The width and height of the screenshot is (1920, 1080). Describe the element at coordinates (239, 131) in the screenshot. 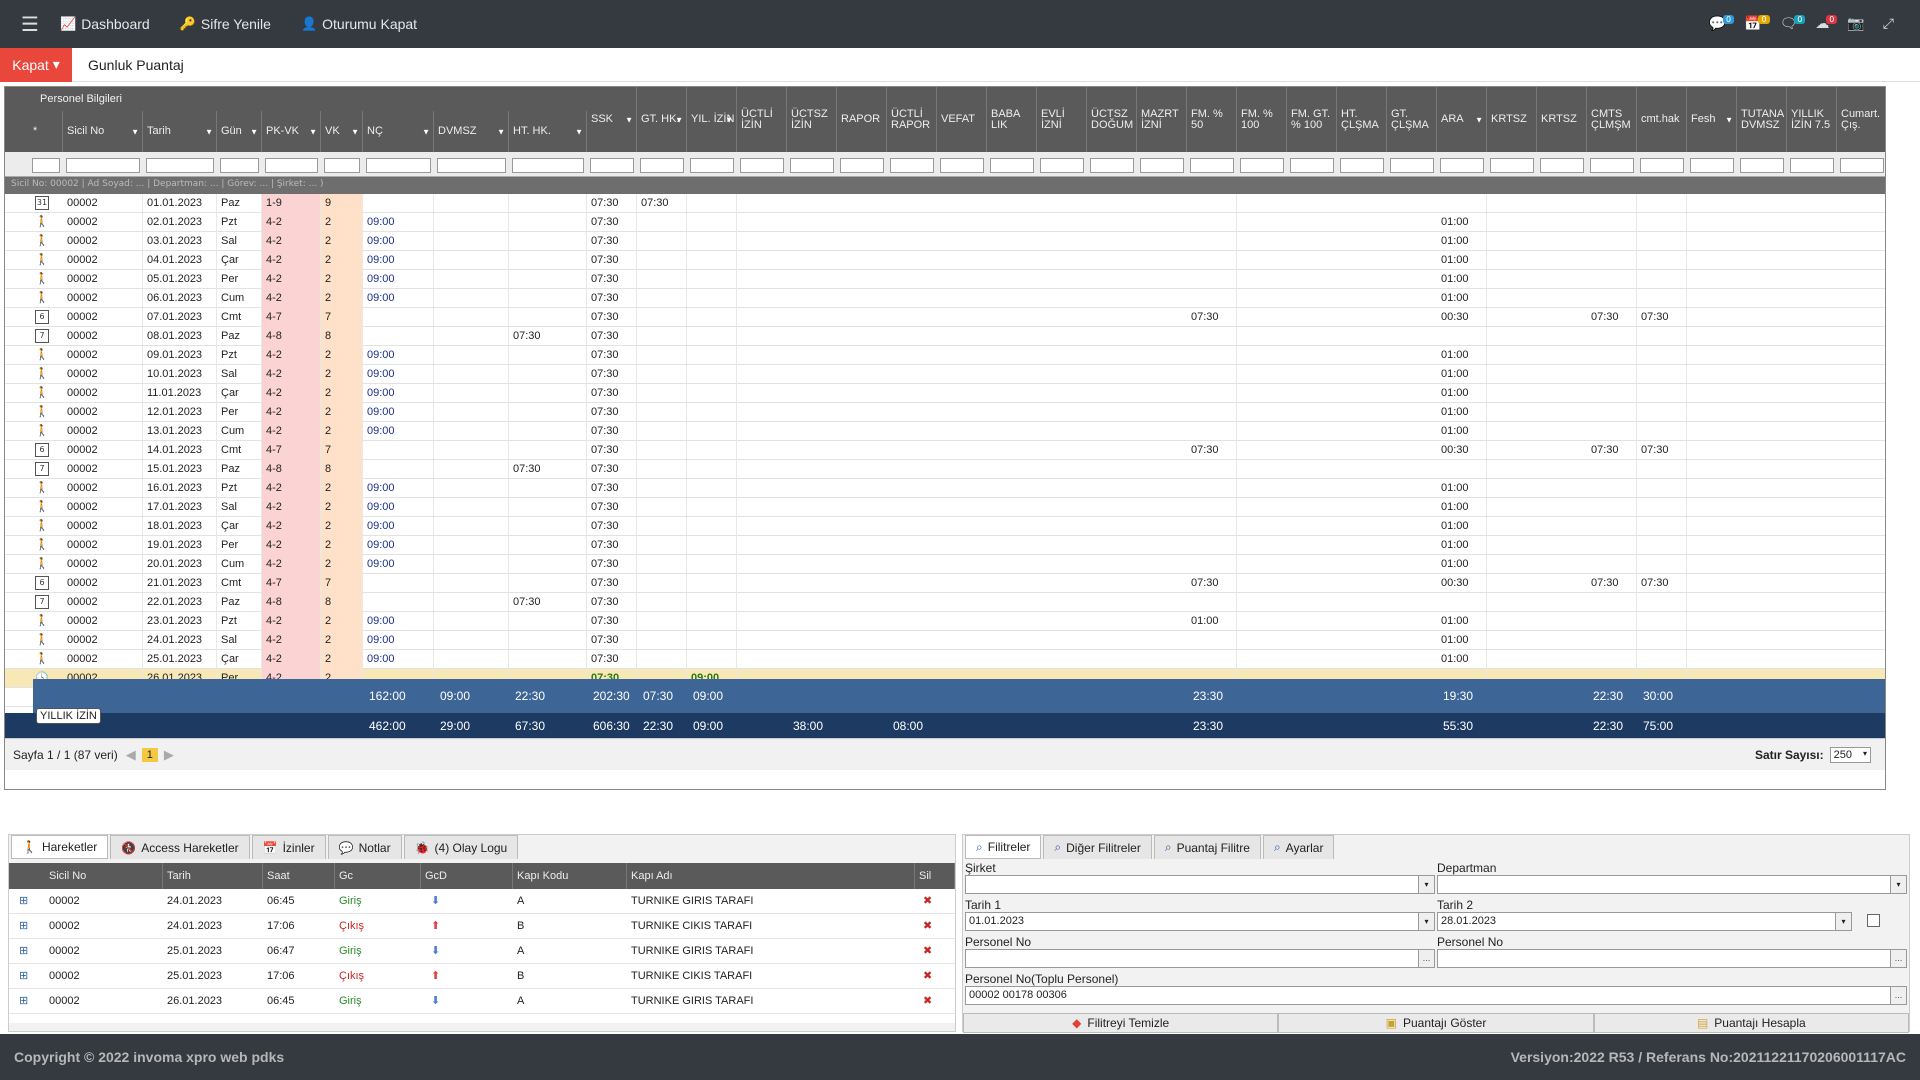

I see `col-header-3: Gün ▼` at that location.